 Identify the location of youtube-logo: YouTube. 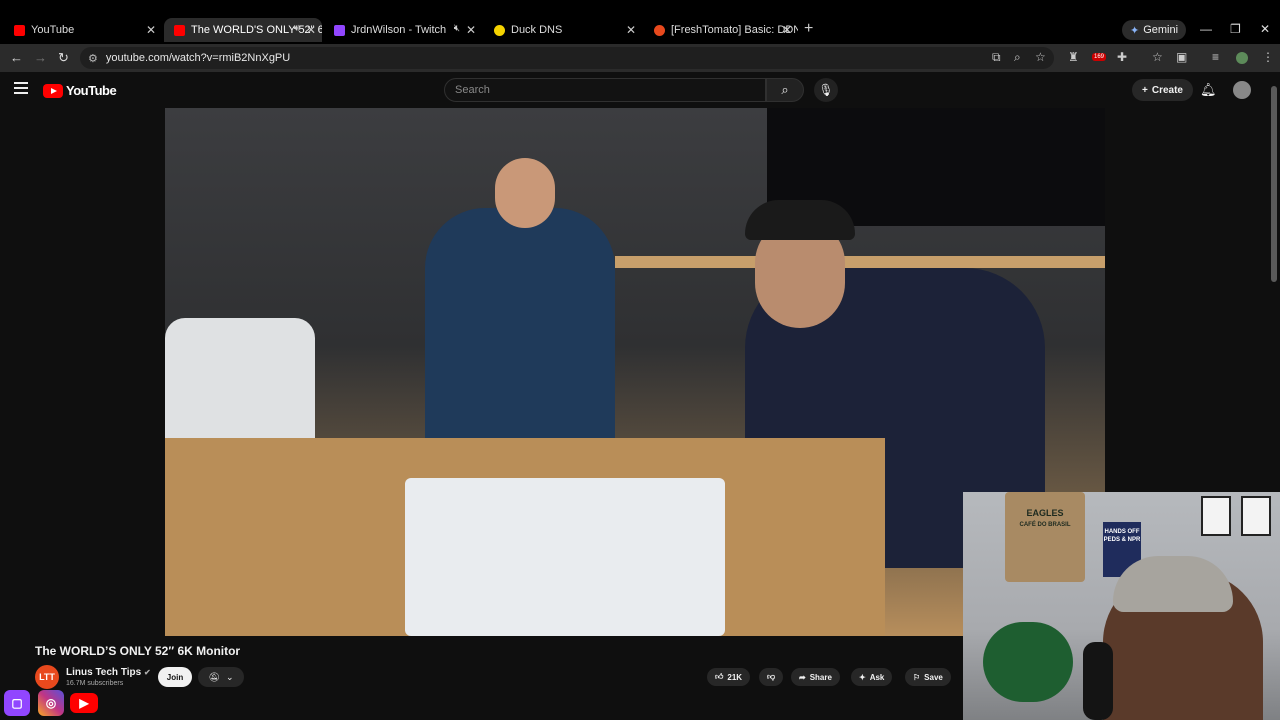
(80, 90).